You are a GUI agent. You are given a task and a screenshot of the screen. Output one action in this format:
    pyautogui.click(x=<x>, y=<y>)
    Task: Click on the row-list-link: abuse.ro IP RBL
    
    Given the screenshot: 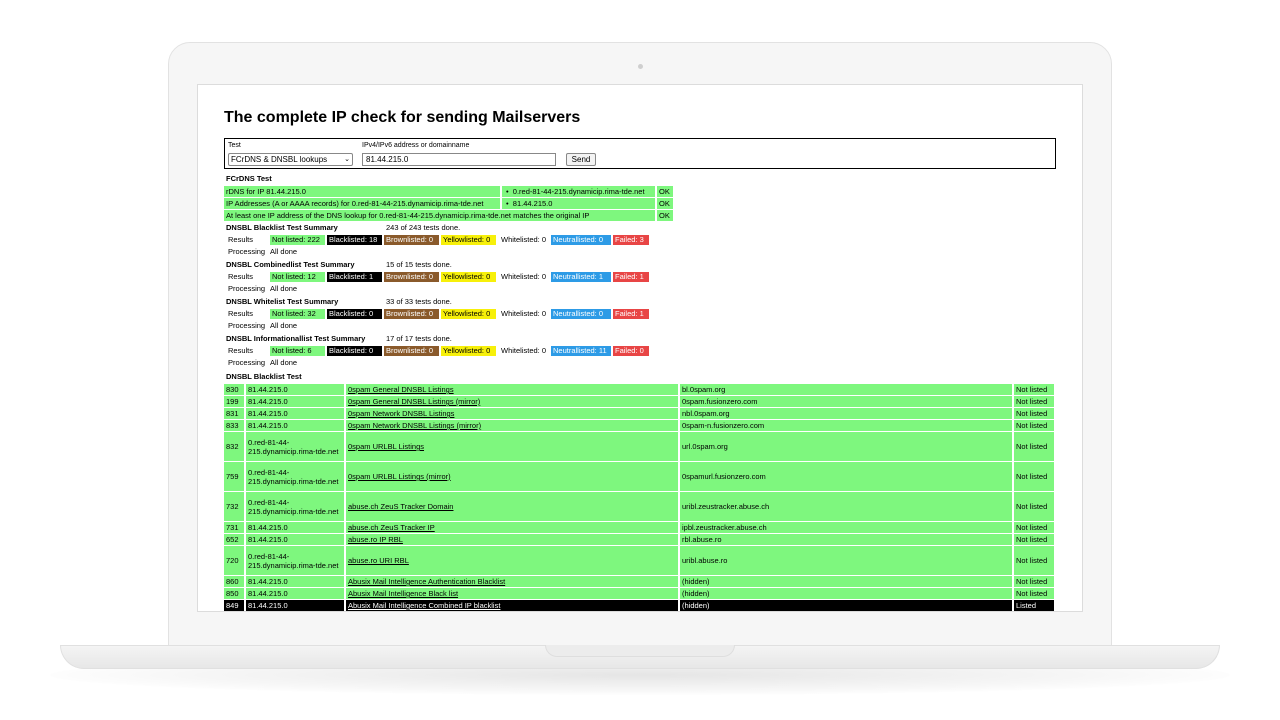 What is the action you would take?
    pyautogui.click(x=512, y=539)
    